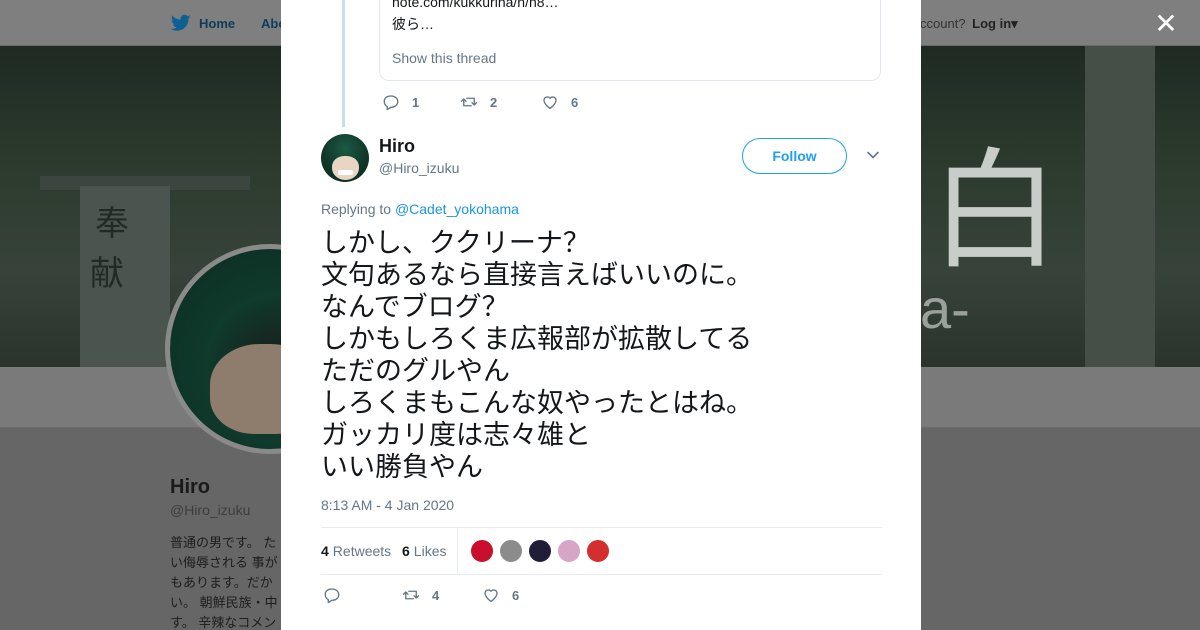 The height and width of the screenshot is (630, 1200). What do you see at coordinates (456, 435) in the screenshot?
I see `tweet-line: ガッカリ度は志々雄と` at bounding box center [456, 435].